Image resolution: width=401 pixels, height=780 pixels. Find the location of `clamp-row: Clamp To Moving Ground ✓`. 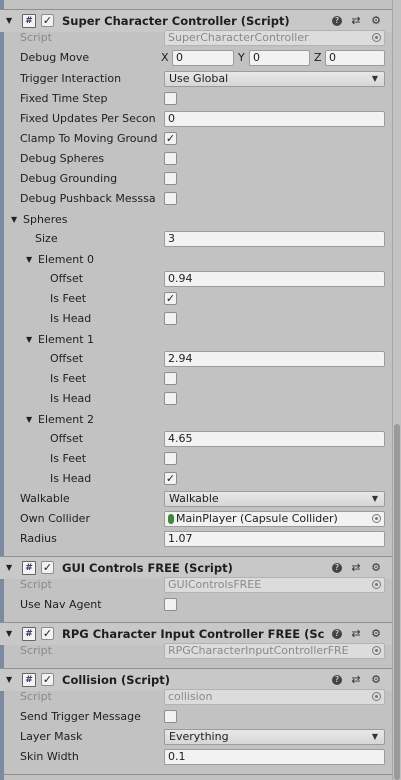

clamp-row: Clamp To Moving Ground ✓ is located at coordinates (196, 139).